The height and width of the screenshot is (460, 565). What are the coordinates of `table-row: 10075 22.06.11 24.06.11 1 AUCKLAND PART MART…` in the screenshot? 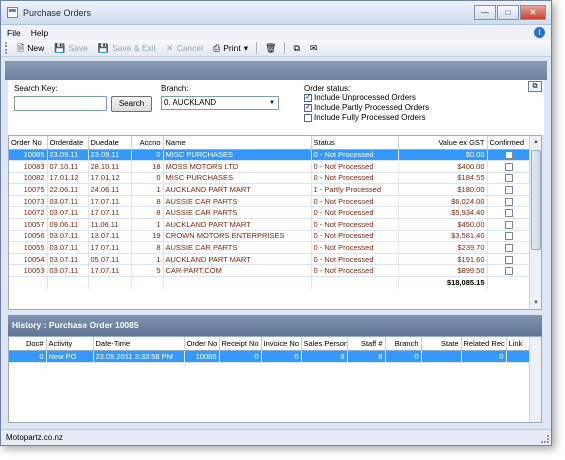 It's located at (270, 189).